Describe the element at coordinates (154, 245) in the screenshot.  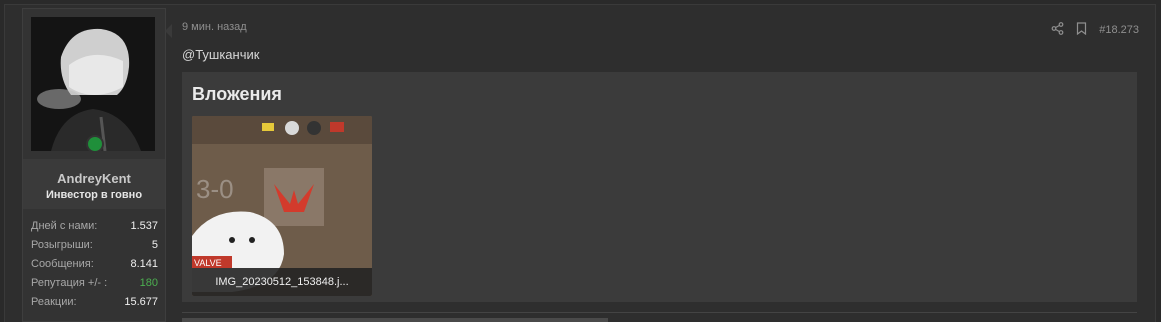
I see `stat-value: 5` at that location.